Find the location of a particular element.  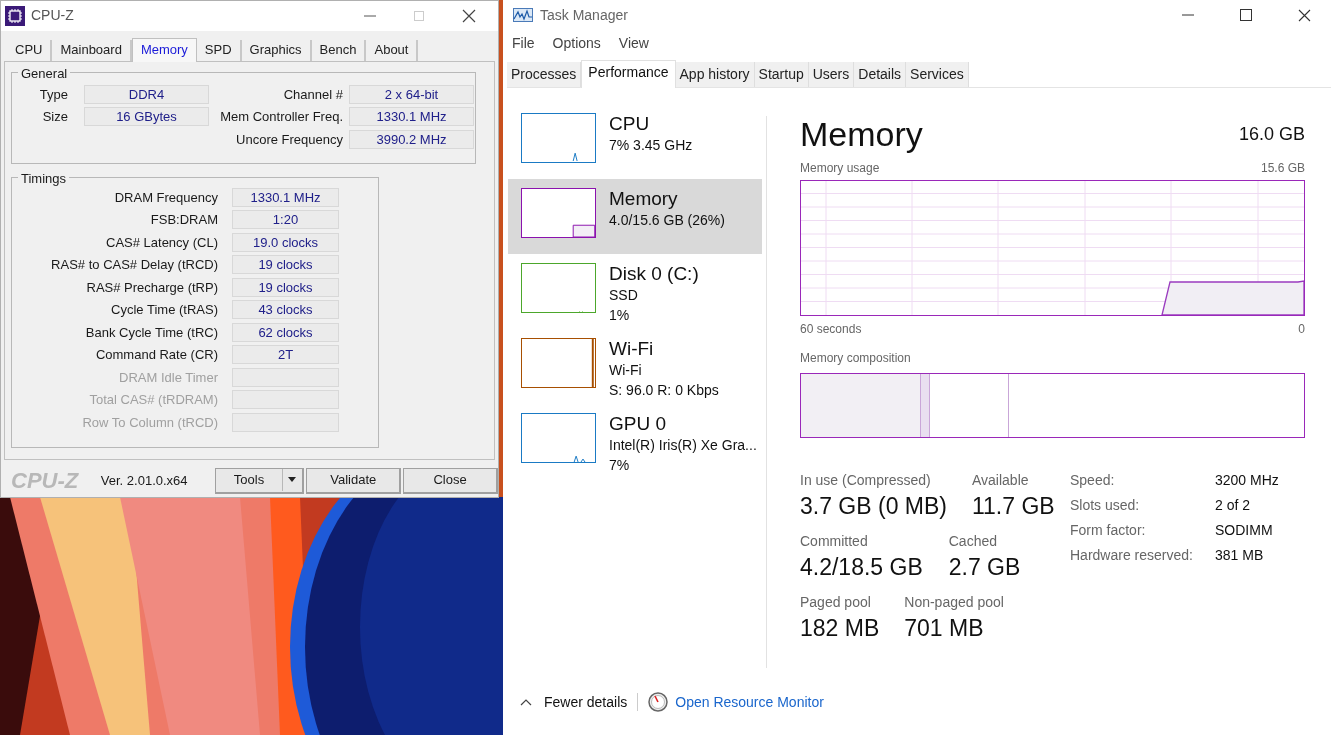

stat-label: In use (Compressed) is located at coordinates (866, 480).